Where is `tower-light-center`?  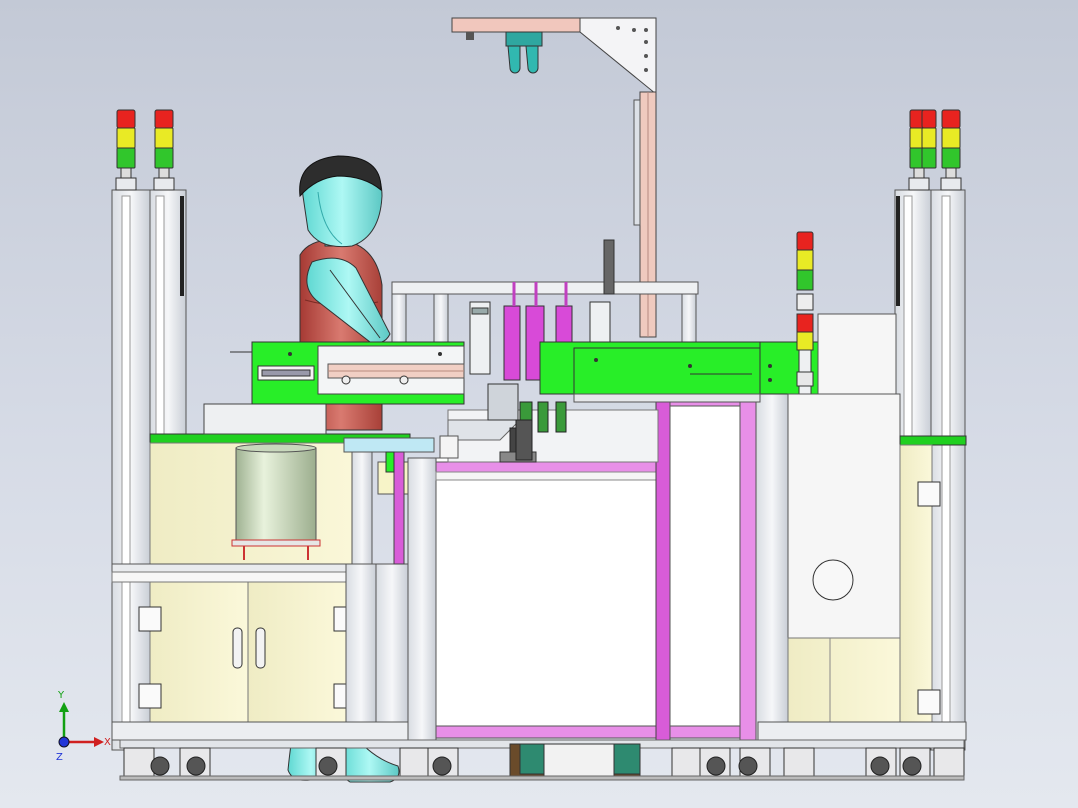
tower-light-center is located at coordinates (805, 313).